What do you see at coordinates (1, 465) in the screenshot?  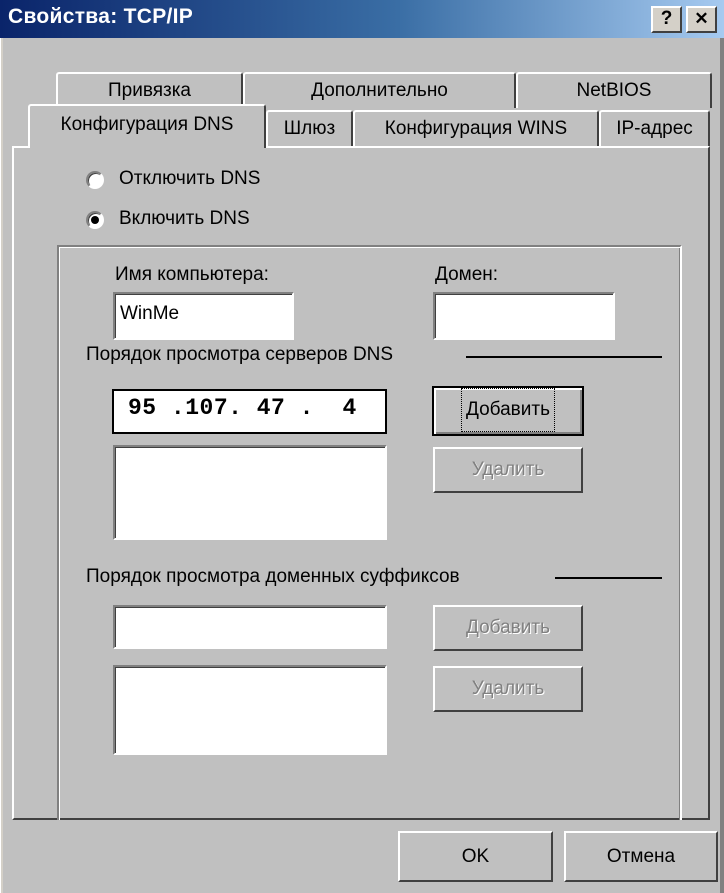 I see `window-frame-left` at bounding box center [1, 465].